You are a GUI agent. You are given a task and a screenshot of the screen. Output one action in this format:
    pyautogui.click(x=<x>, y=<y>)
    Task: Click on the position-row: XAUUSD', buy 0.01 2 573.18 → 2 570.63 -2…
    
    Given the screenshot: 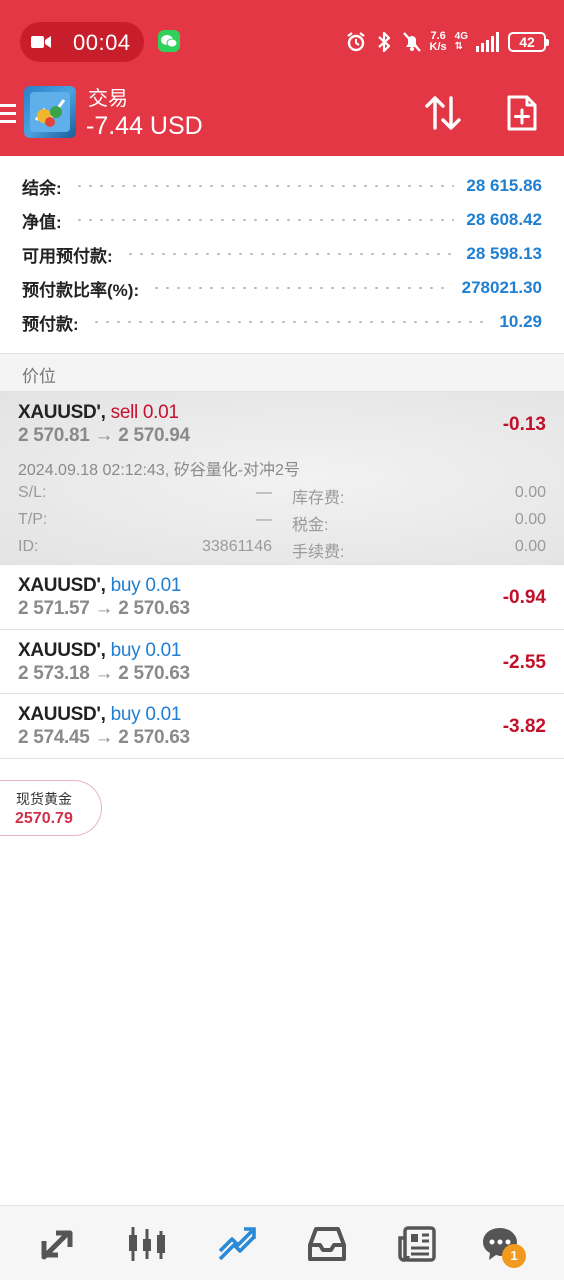 What is the action you would take?
    pyautogui.click(x=282, y=662)
    